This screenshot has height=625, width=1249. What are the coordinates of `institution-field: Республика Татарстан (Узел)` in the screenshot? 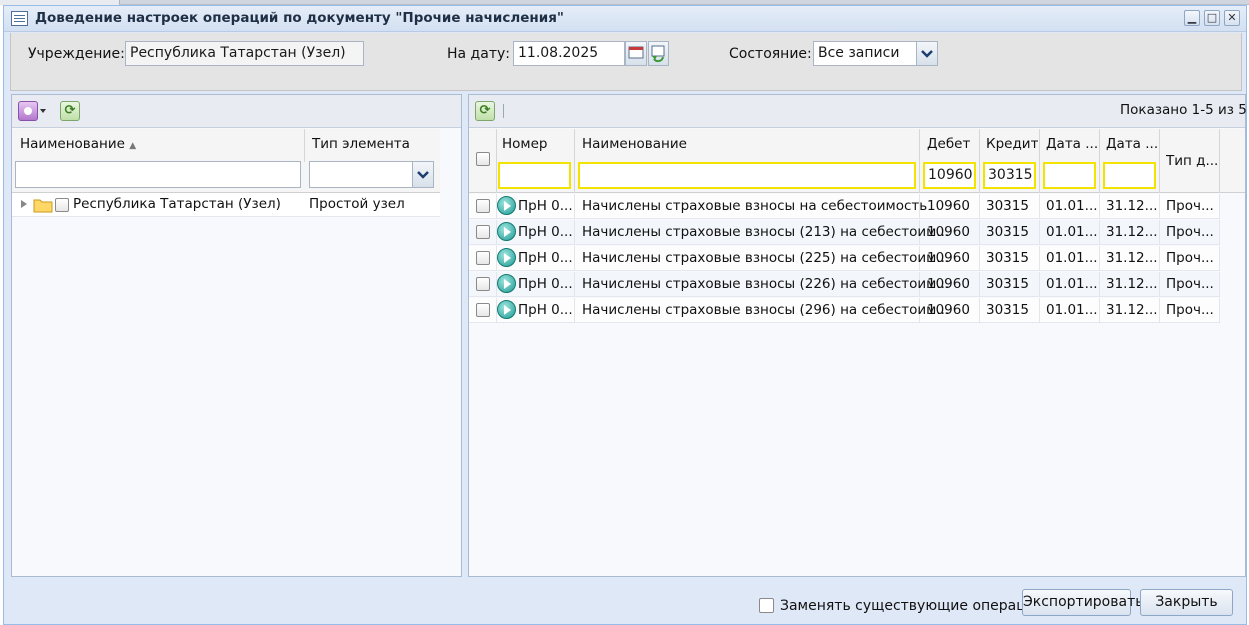 It's located at (244, 53).